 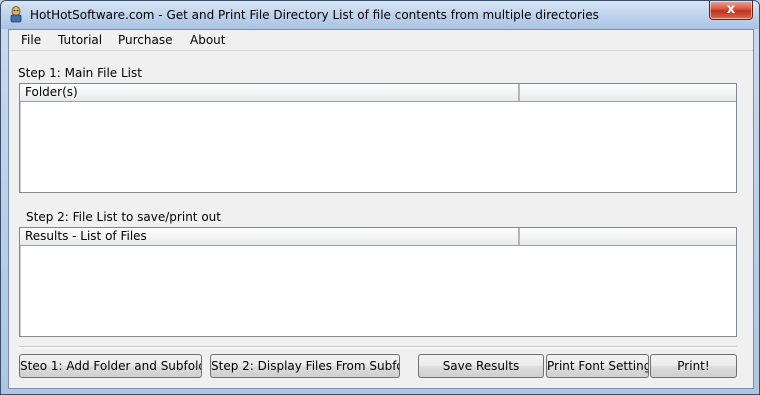 I want to click on close-button: x, so click(x=731, y=10).